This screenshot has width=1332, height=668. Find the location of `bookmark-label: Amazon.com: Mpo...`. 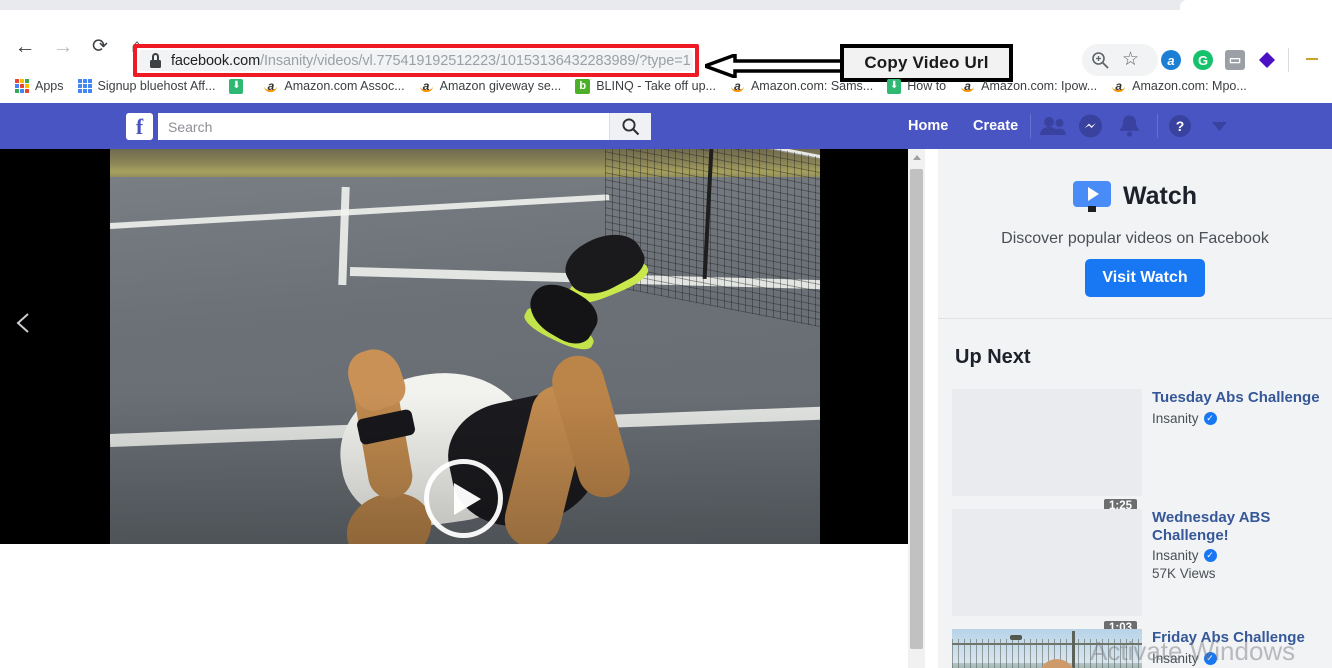

bookmark-label: Amazon.com: Mpo... is located at coordinates (1189, 86).